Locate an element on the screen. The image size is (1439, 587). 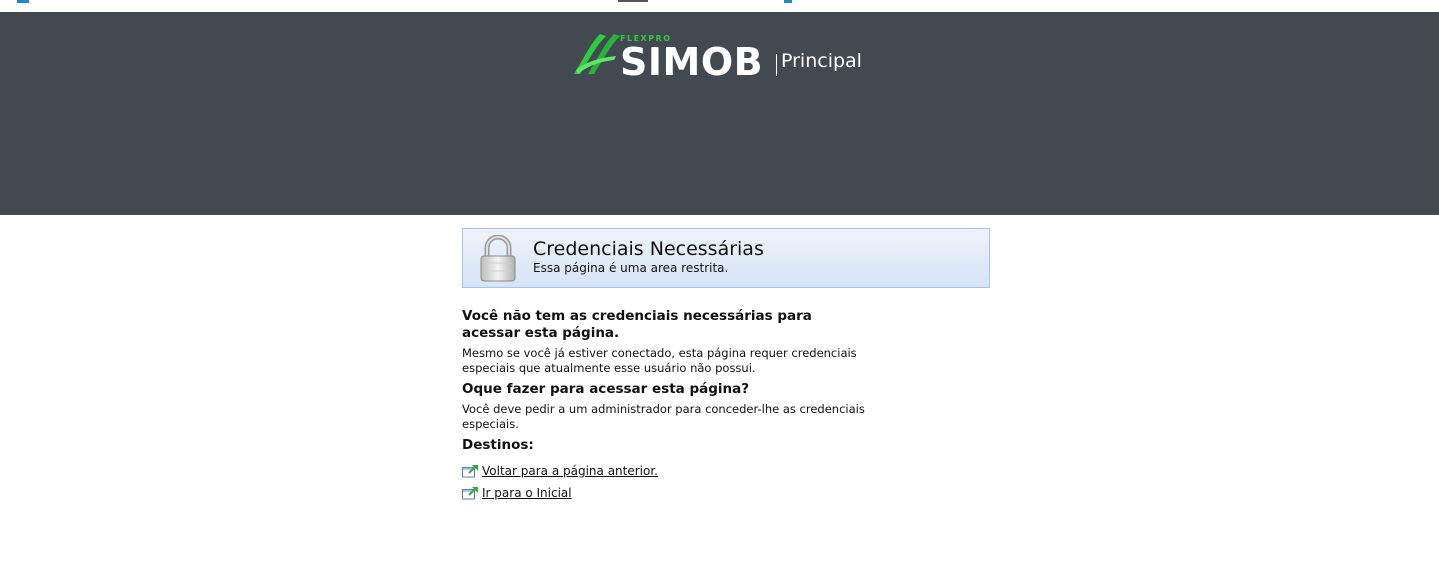
lock-icon is located at coordinates (498, 258).